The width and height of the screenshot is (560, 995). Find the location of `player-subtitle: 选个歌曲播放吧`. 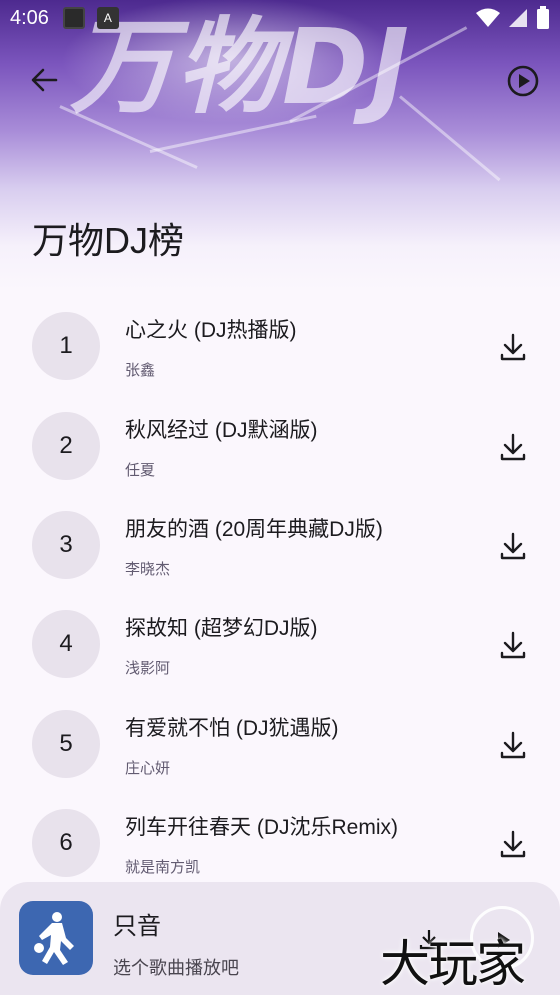

player-subtitle: 选个歌曲播放吧 is located at coordinates (176, 968).